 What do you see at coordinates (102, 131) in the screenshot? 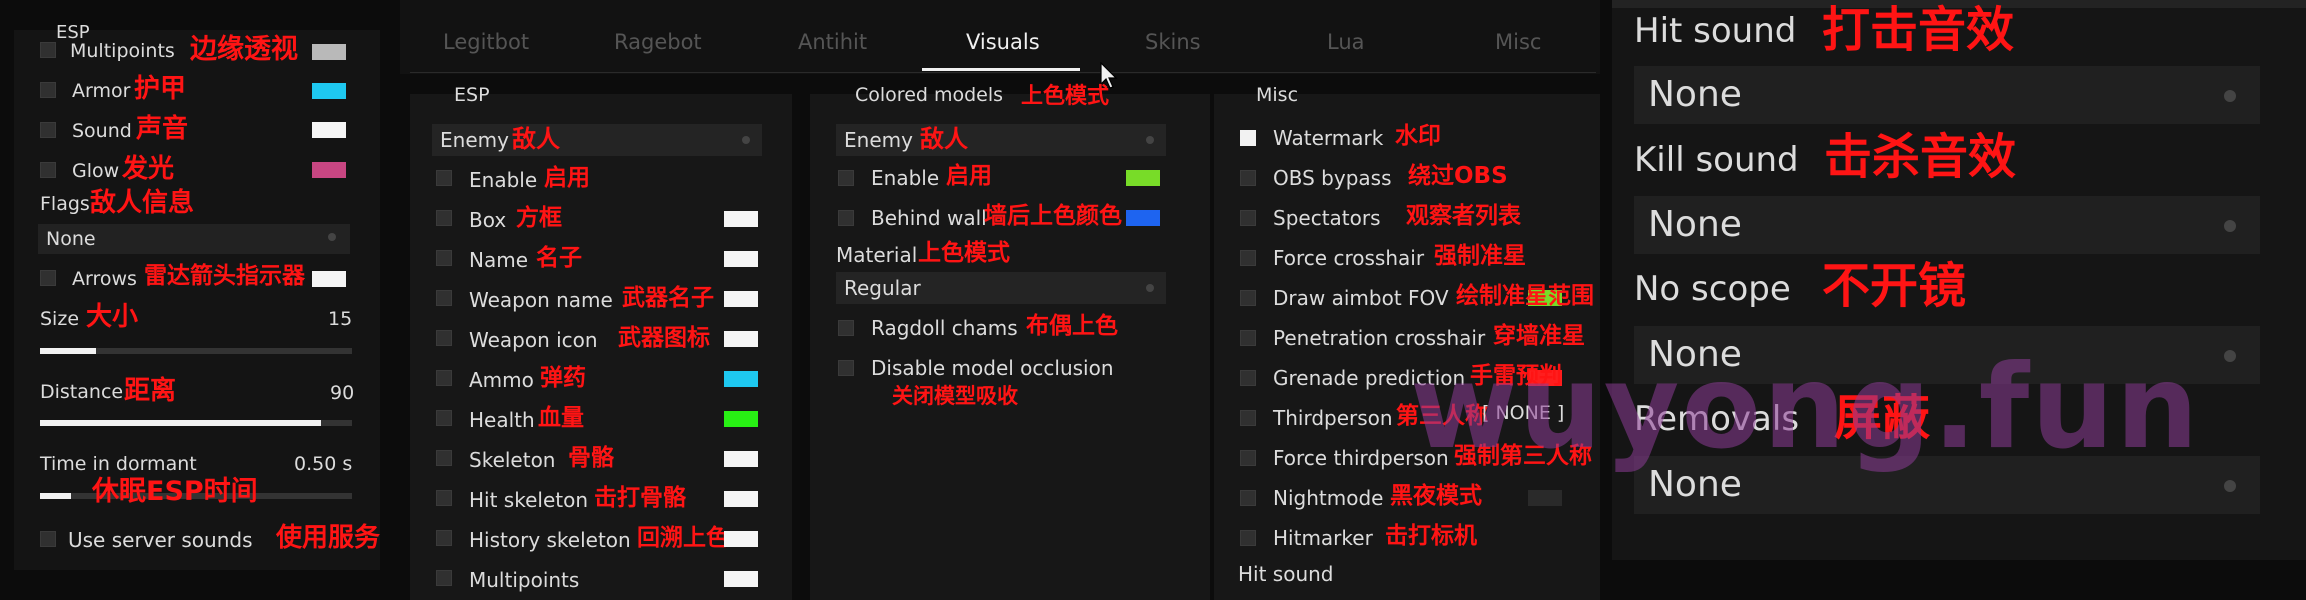
I see `sound-label: Sound` at bounding box center [102, 131].